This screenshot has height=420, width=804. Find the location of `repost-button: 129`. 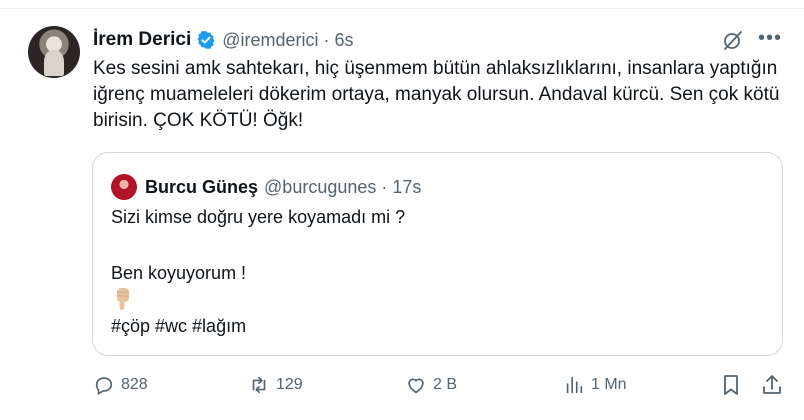

repost-button: 129 is located at coordinates (275, 385).